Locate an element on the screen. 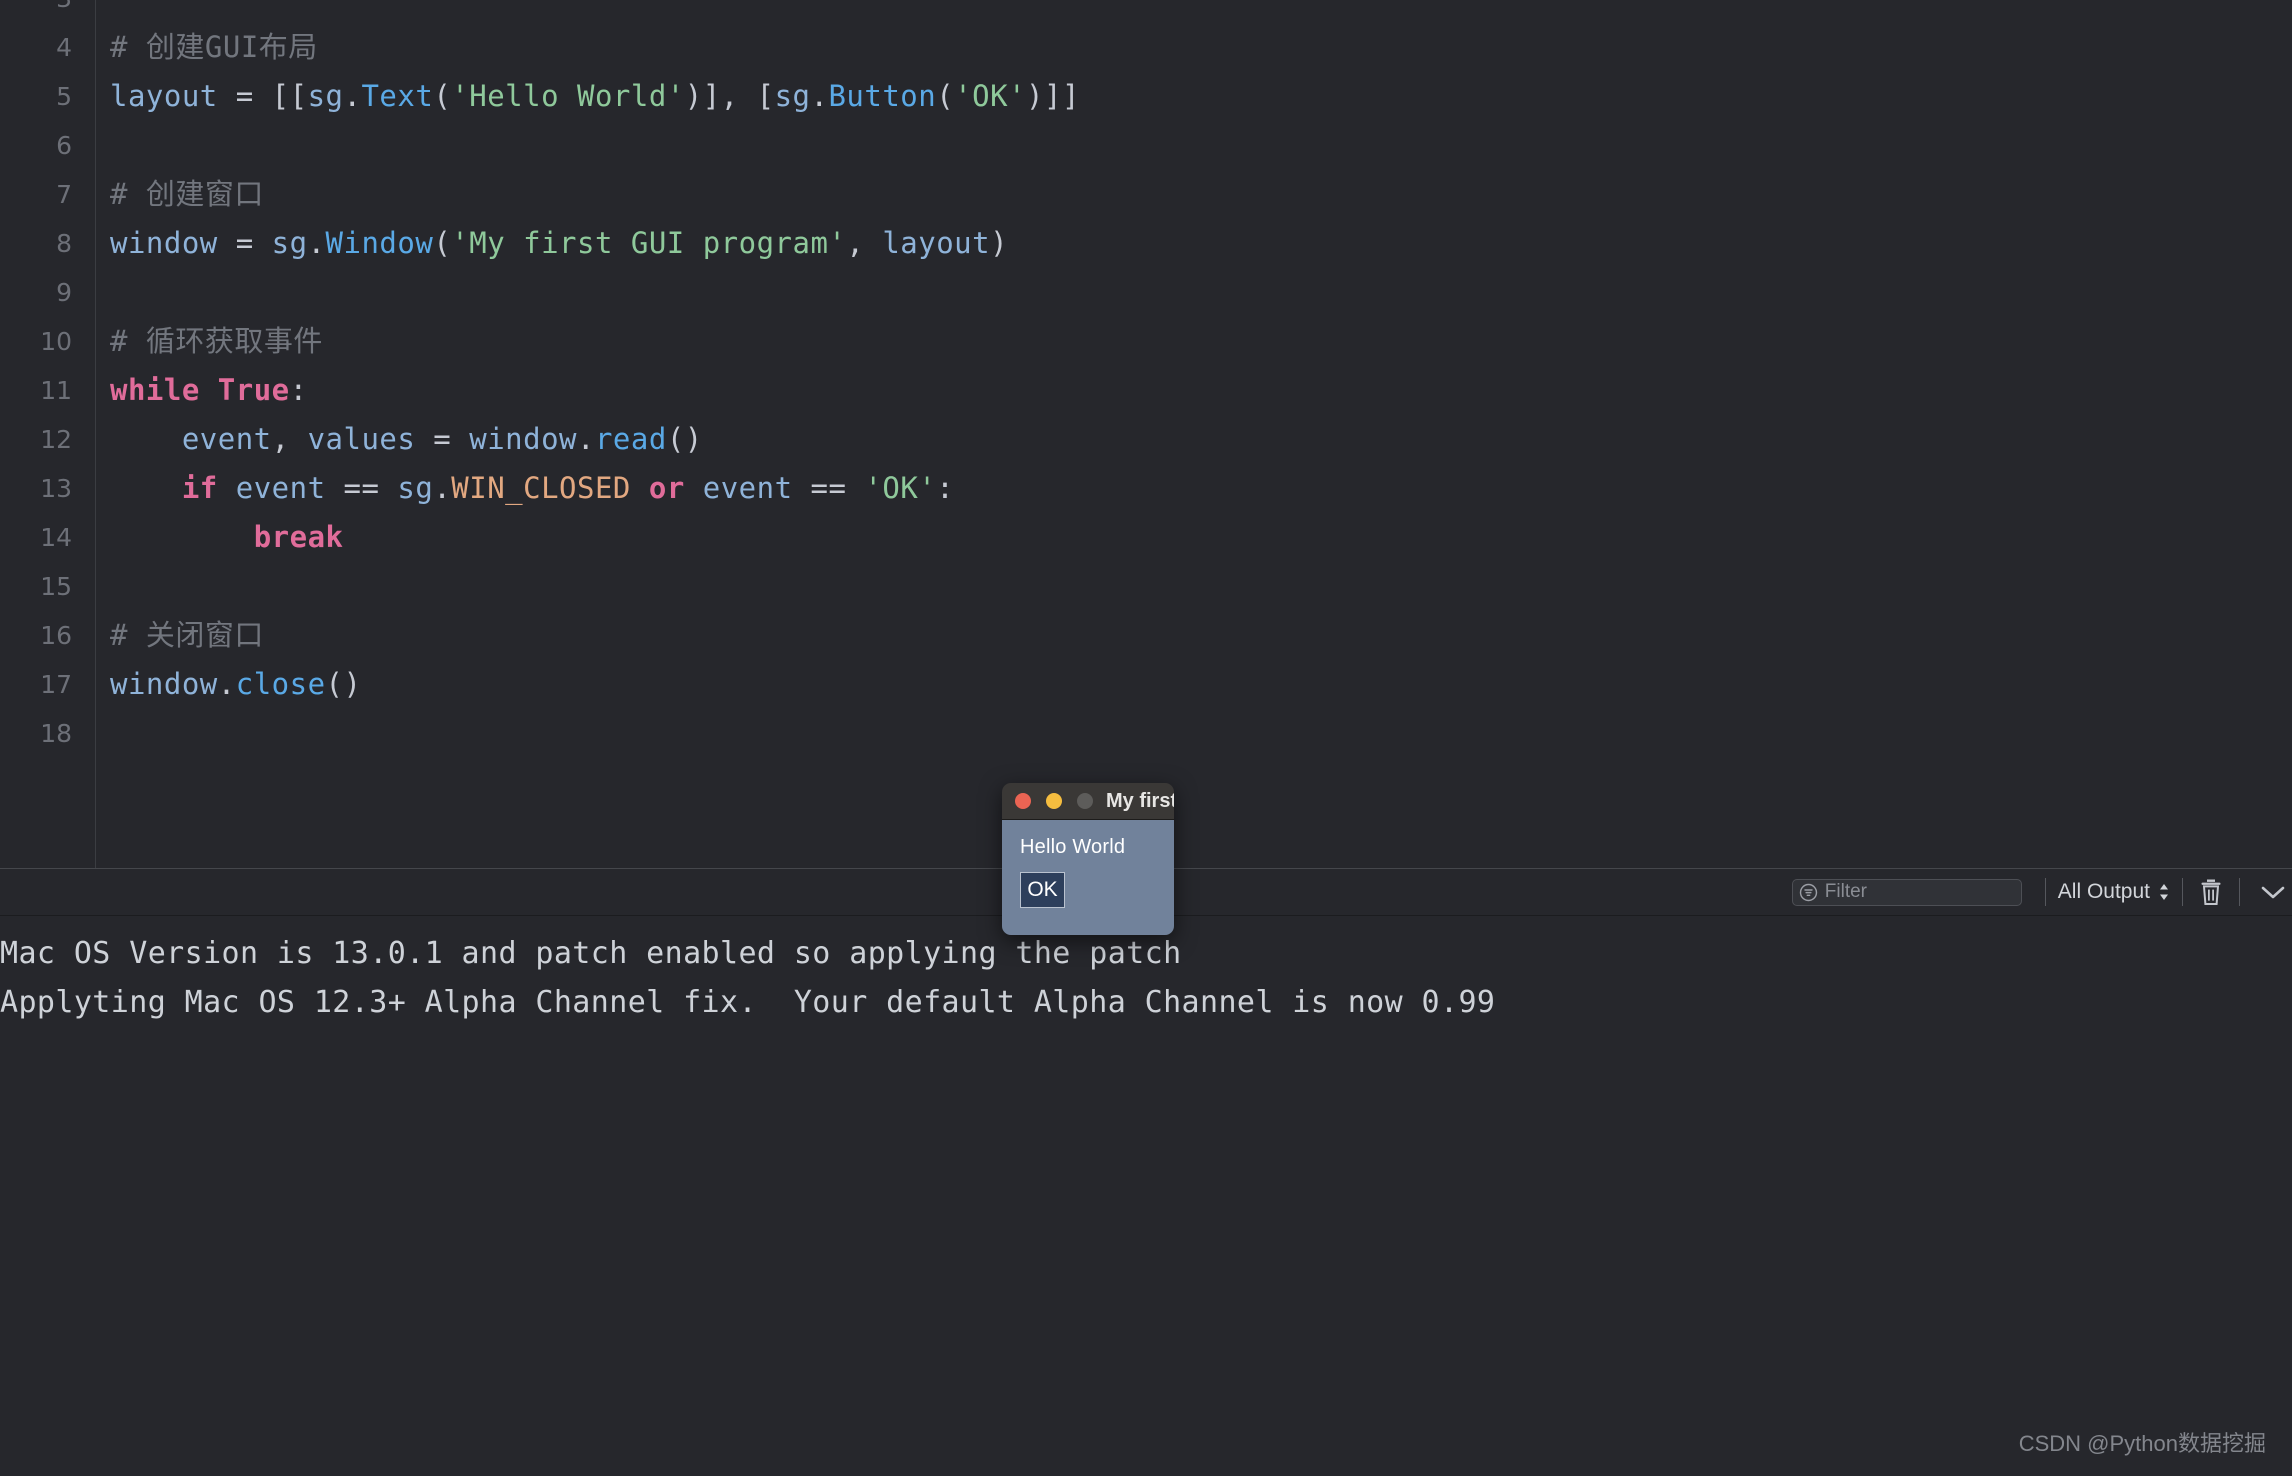 This screenshot has height=1476, width=2292. code-token: close is located at coordinates (280, 684).